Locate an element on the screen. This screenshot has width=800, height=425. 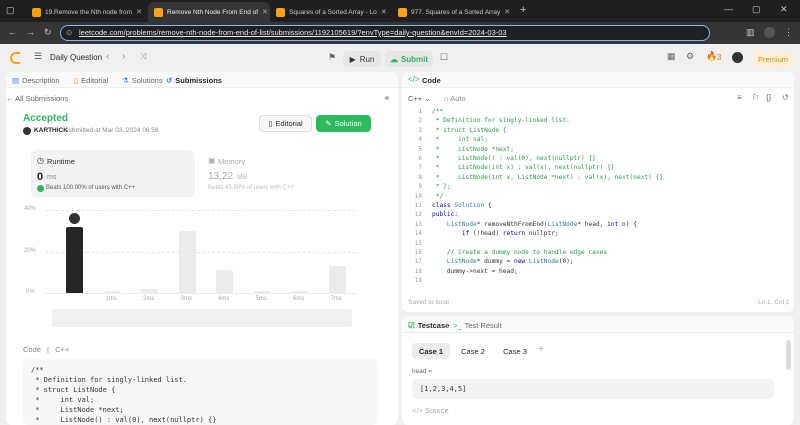
code-text: */ is located at coordinates (438, 196).